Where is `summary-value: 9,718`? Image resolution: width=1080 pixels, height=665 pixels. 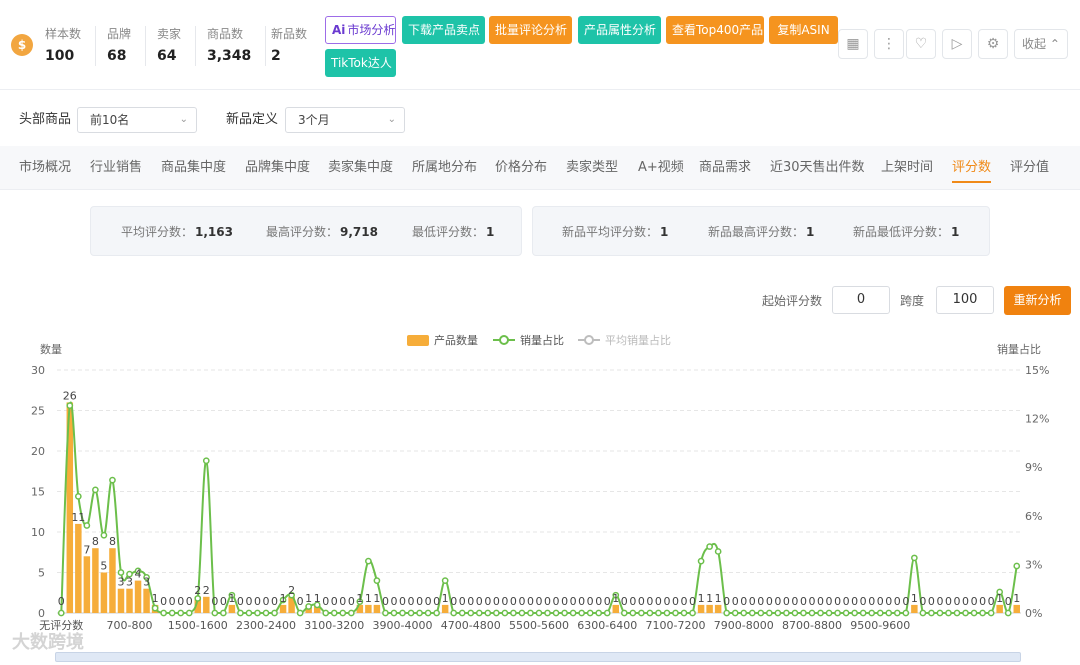
summary-value: 9,718 is located at coordinates (359, 232).